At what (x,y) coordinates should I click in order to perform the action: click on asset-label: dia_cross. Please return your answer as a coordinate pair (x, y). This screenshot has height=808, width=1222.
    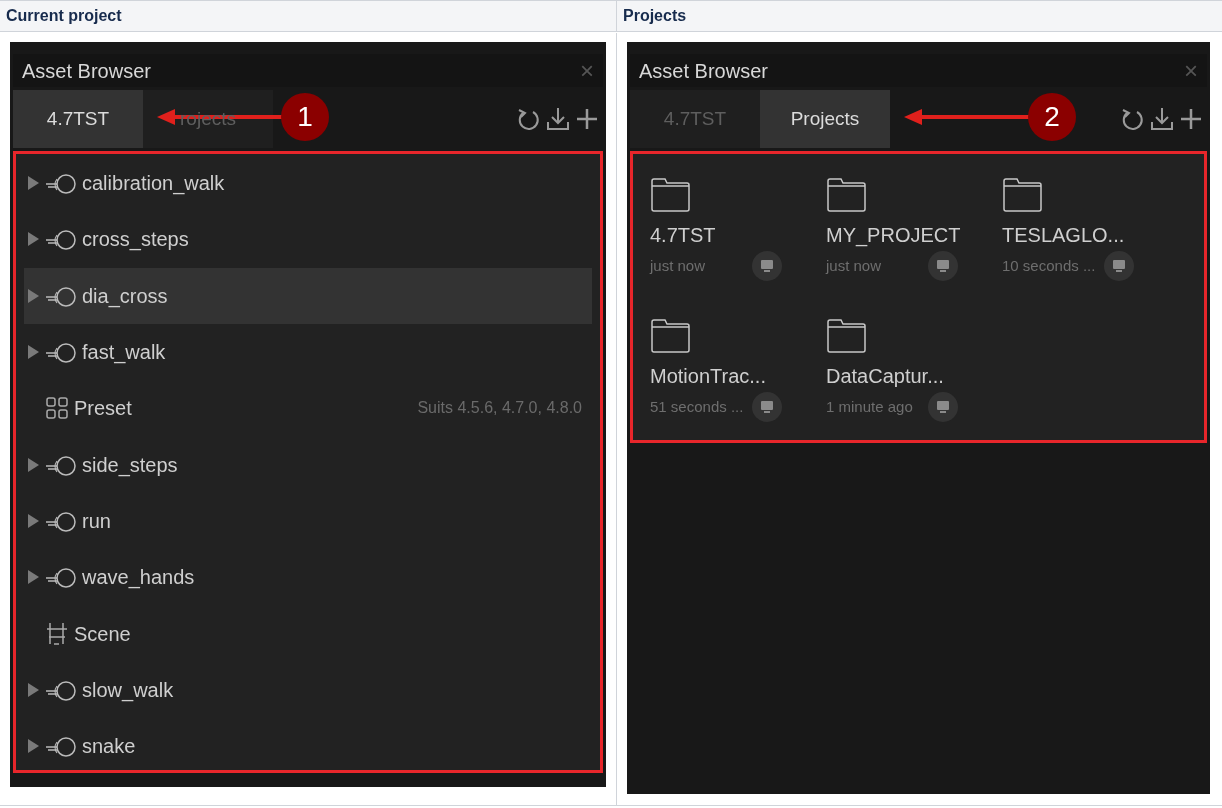
    Looking at the image, I should click on (125, 296).